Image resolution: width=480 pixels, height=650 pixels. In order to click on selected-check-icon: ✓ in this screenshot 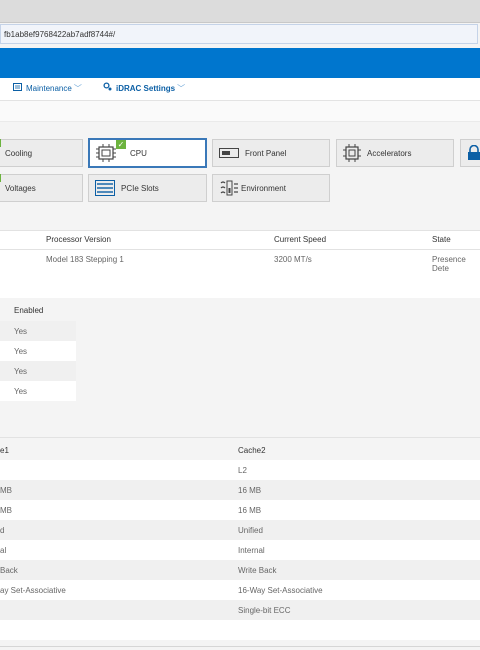, I will do `click(121, 144)`.